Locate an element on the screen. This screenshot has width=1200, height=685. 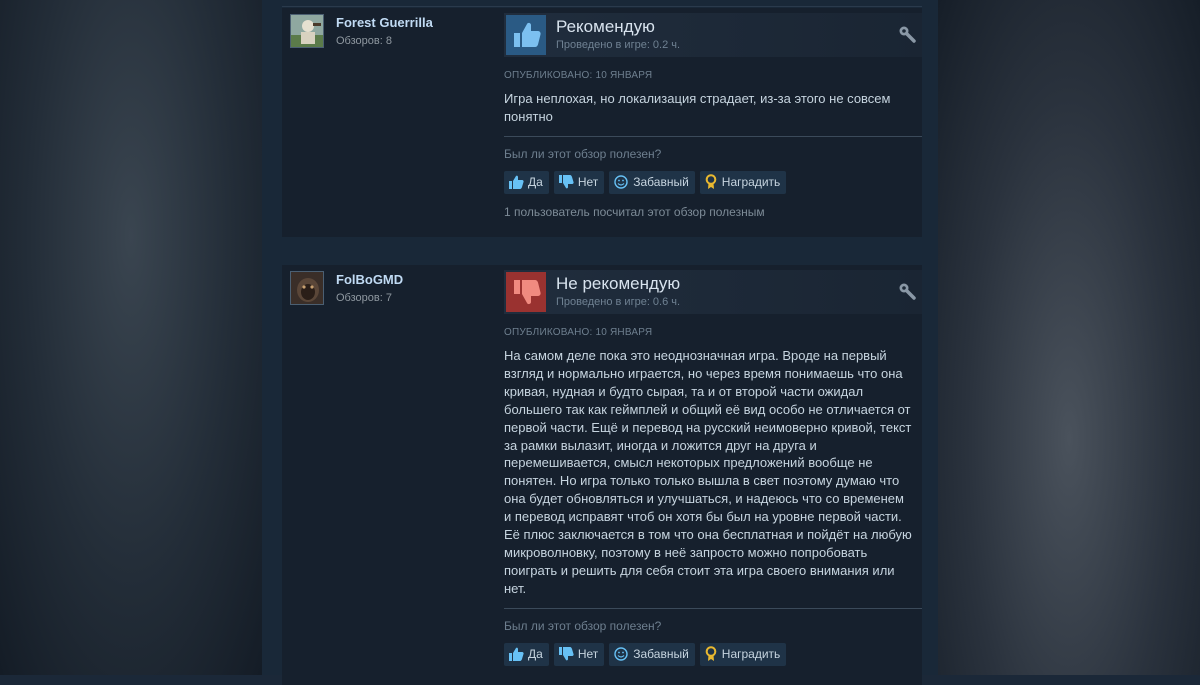
author-name: FolBoGMD is located at coordinates (369, 279).